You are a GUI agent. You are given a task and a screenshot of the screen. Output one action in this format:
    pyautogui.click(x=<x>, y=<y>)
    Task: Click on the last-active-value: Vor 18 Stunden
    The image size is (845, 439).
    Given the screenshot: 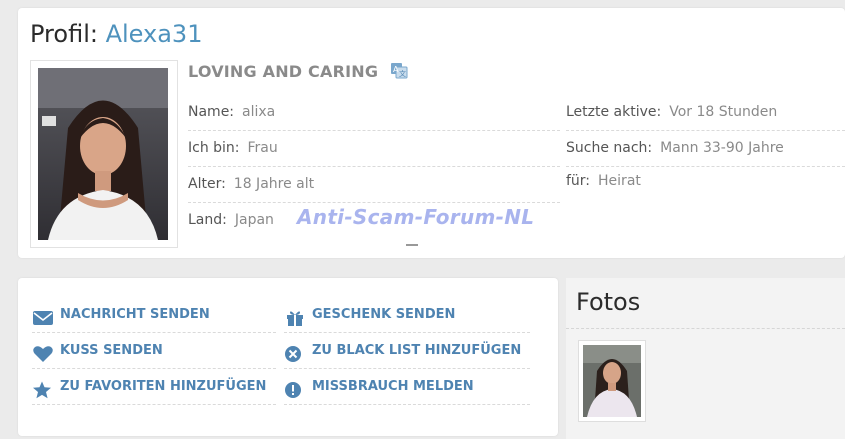 What is the action you would take?
    pyautogui.click(x=723, y=112)
    